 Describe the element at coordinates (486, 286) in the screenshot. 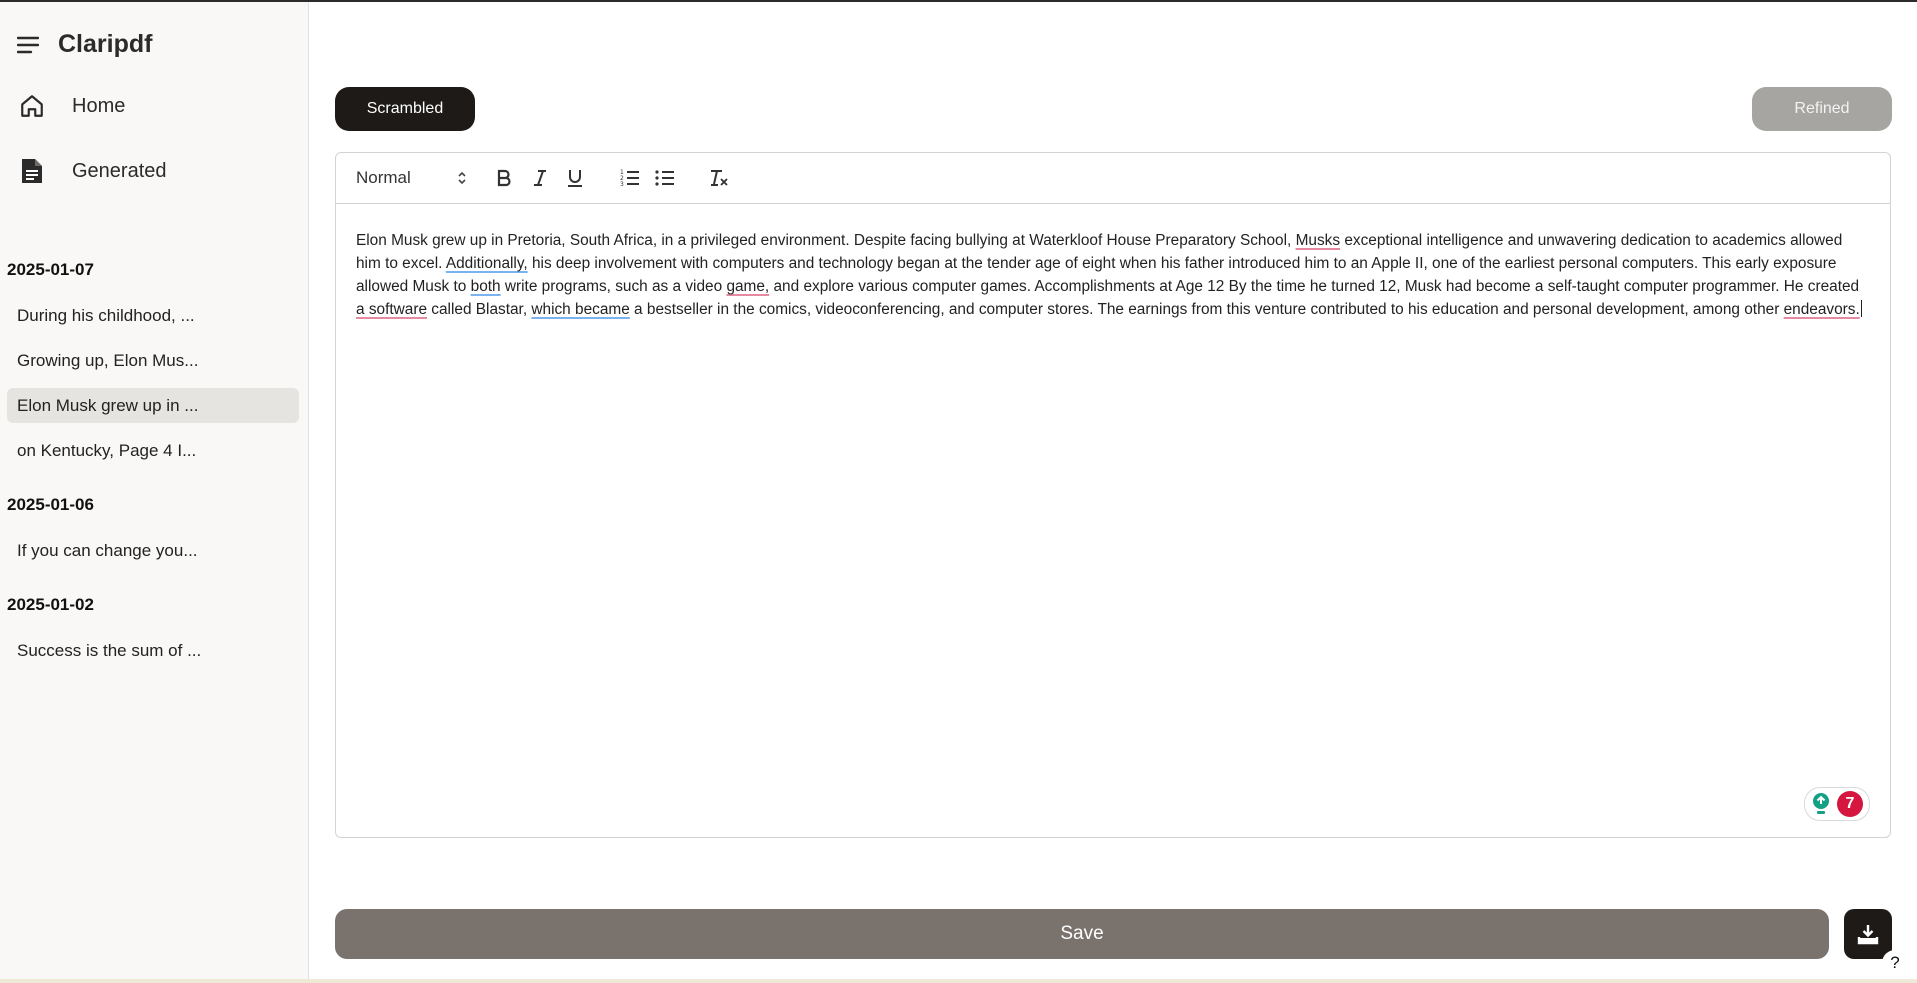

I see `grammar-flag: both` at that location.